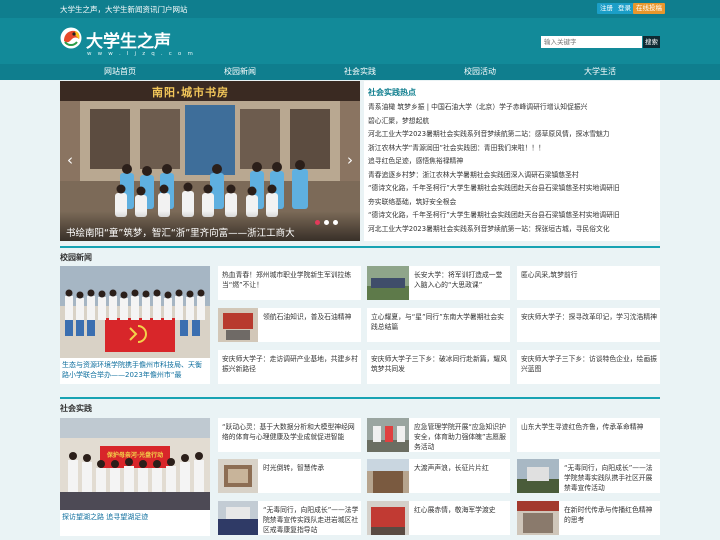 Image resolution: width=720 pixels, height=540 pixels. I want to click on site-logo: 大学生之声 w w w . l j z q . c o m, so click(126, 42).